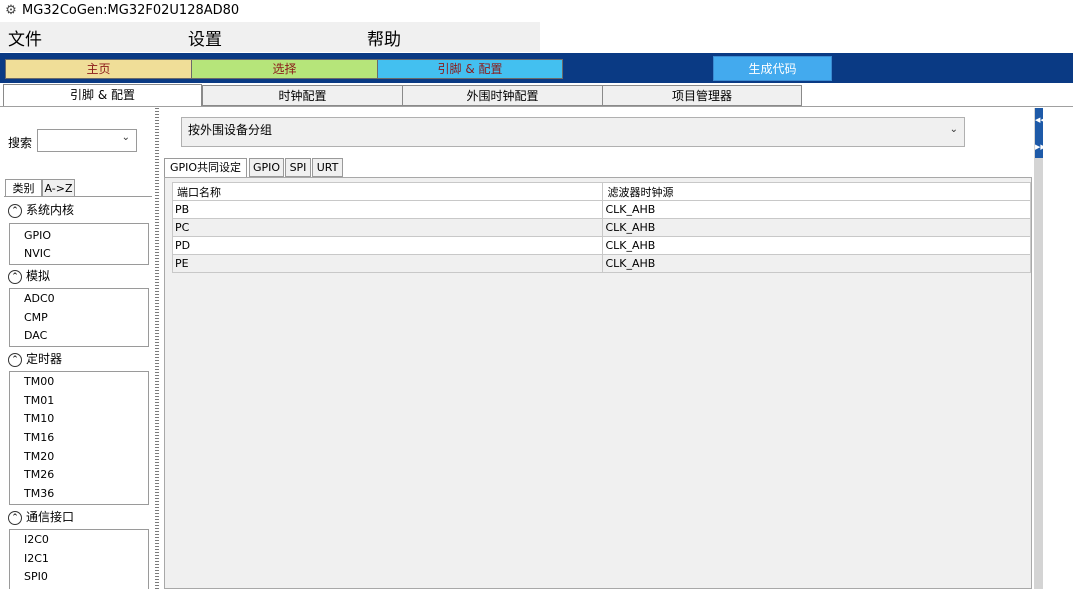  What do you see at coordinates (36, 577) in the screenshot?
I see `list-item-spi0: SPI0` at bounding box center [36, 577].